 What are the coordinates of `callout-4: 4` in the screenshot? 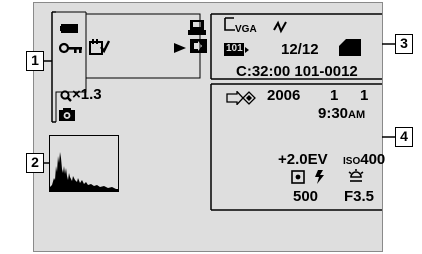 It's located at (404, 137).